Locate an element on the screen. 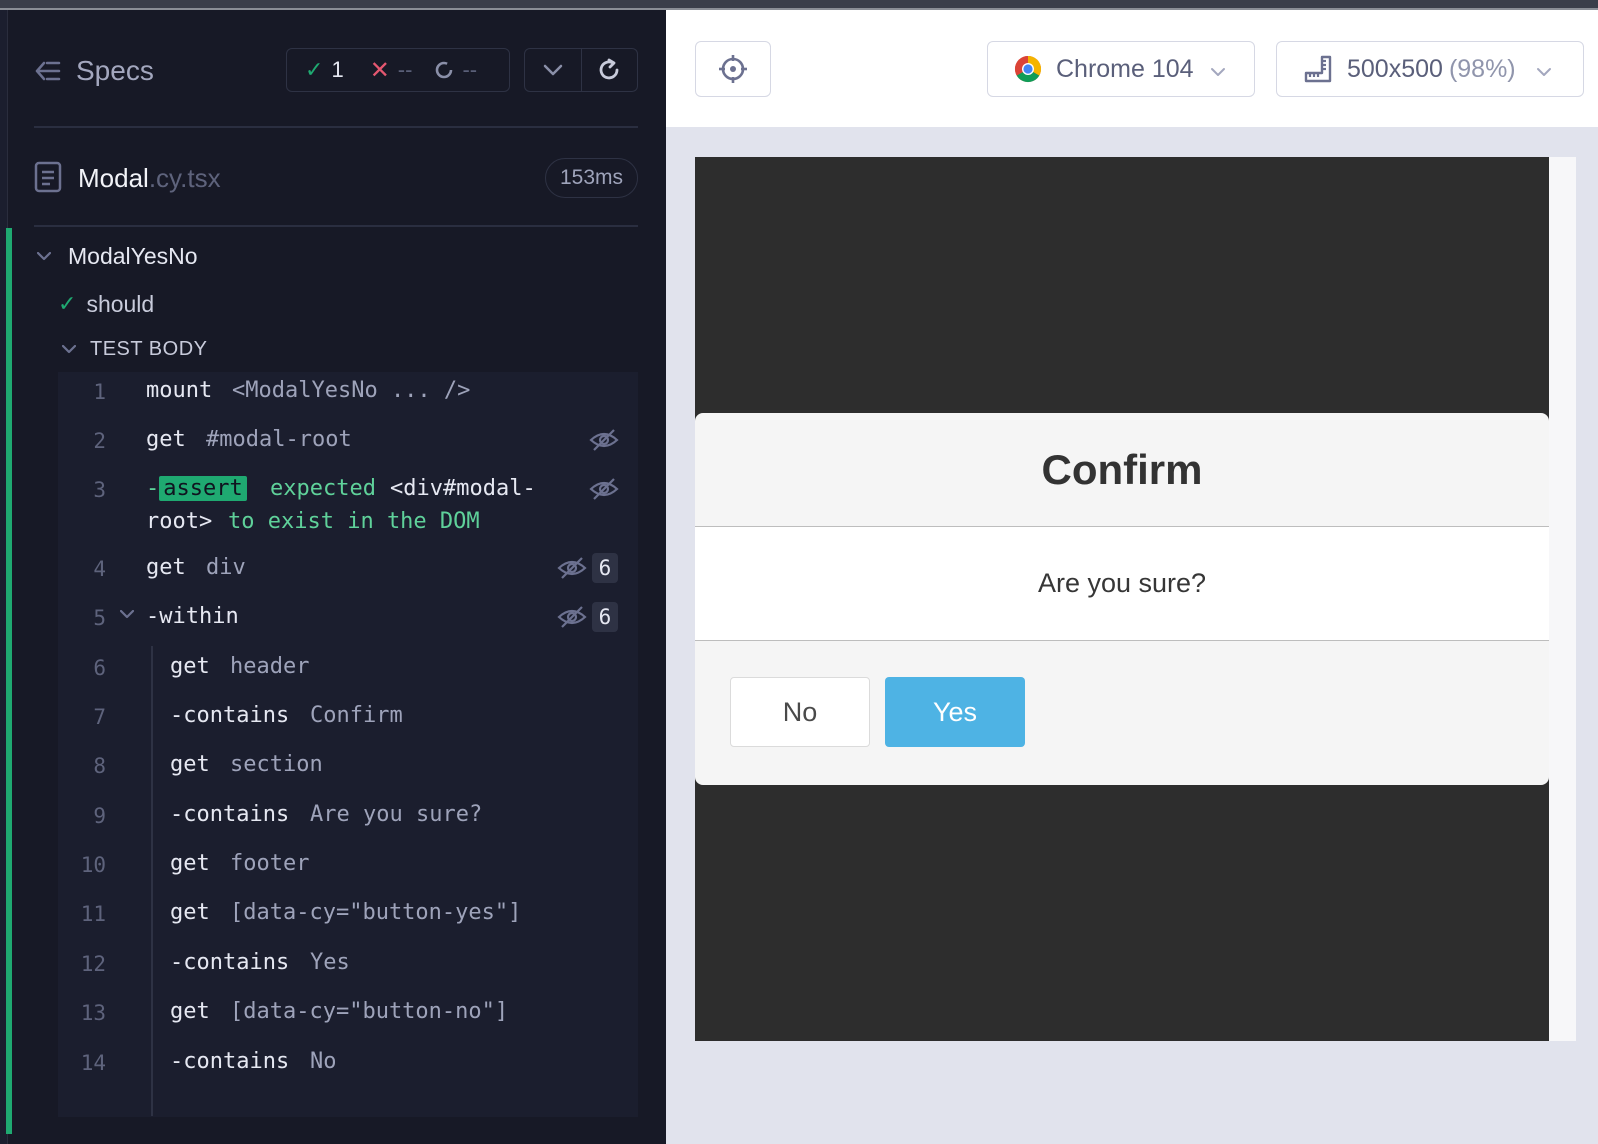  collapse-specs-icon is located at coordinates (48, 71).